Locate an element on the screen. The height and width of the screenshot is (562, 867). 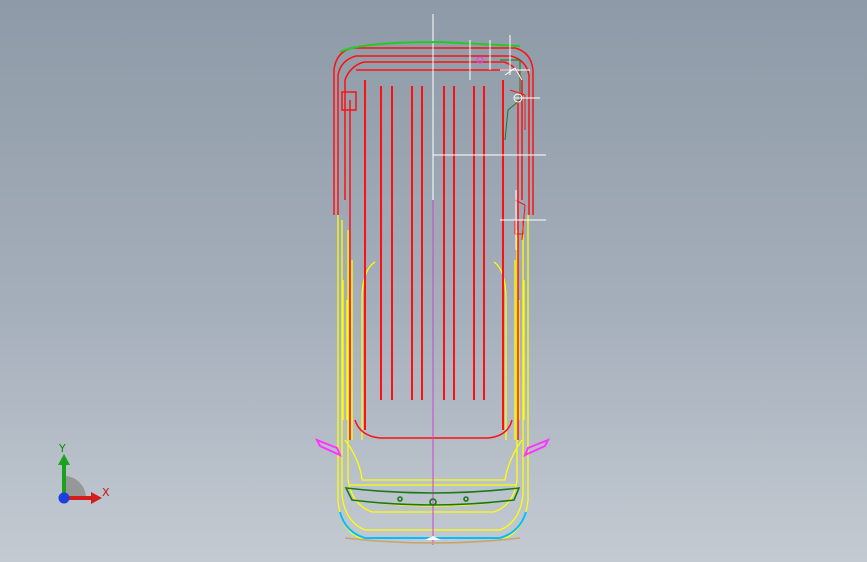
y-axis-arrowhead is located at coordinates (64, 459).